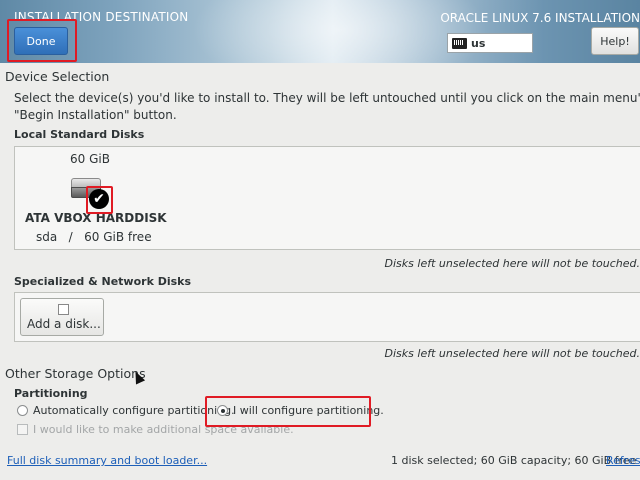 The image size is (640, 480). I want to click on manual-partition-label: I will configure partitioning., so click(308, 410).